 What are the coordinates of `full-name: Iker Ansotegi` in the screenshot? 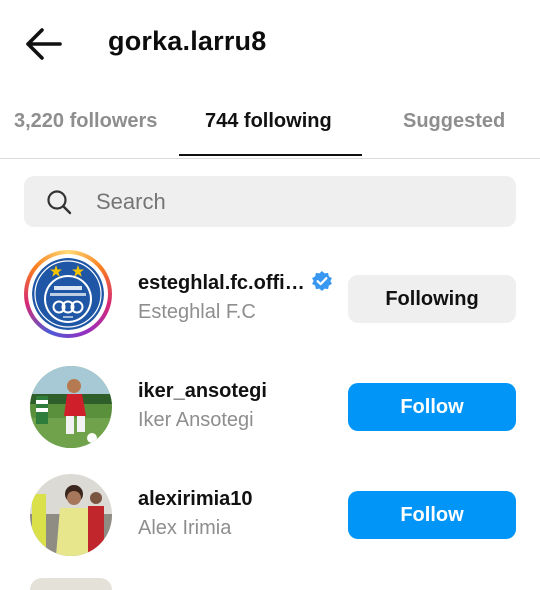 It's located at (196, 420).